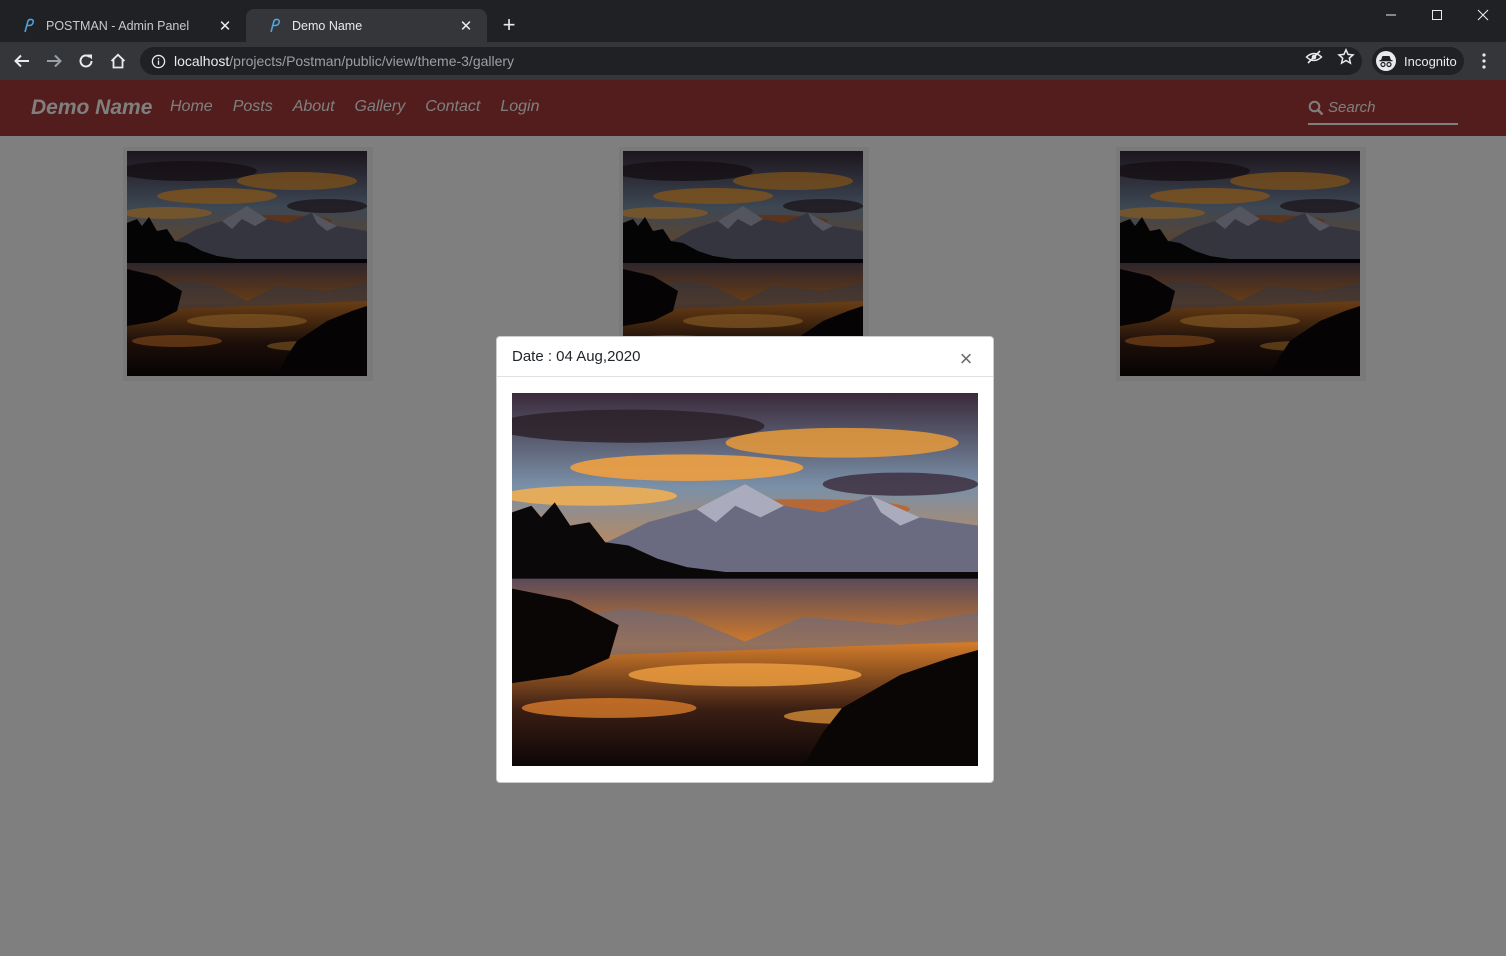 The height and width of the screenshot is (956, 1506). Describe the element at coordinates (1314, 57) in the screenshot. I see `eye-off-icon` at that location.